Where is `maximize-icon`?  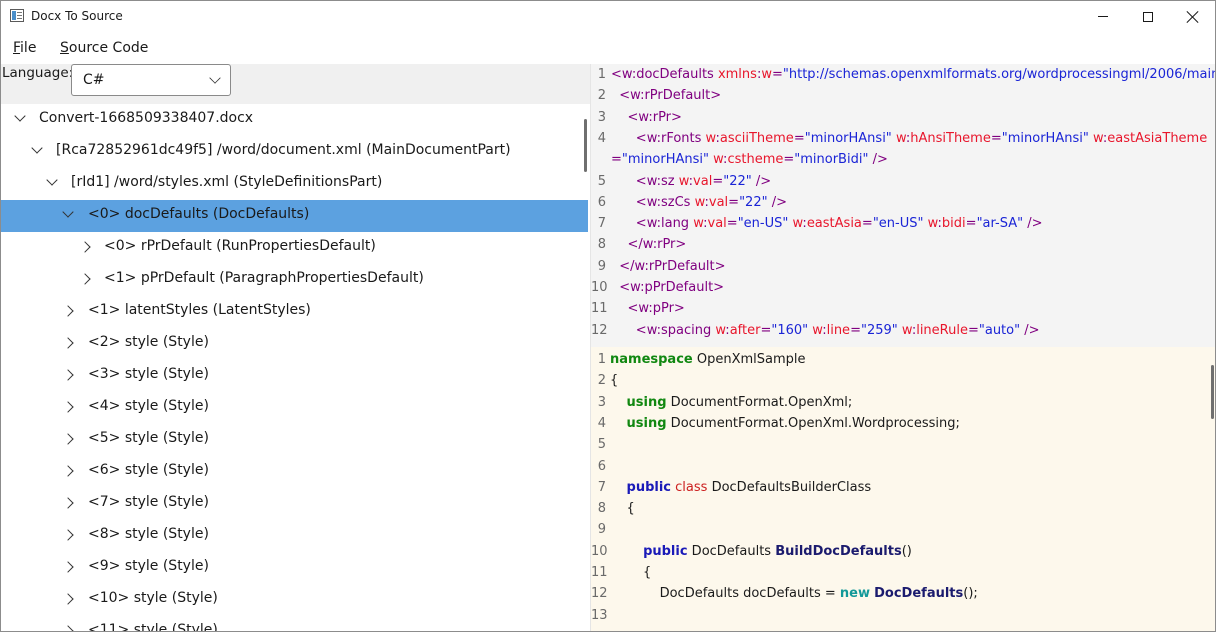 maximize-icon is located at coordinates (1148, 16).